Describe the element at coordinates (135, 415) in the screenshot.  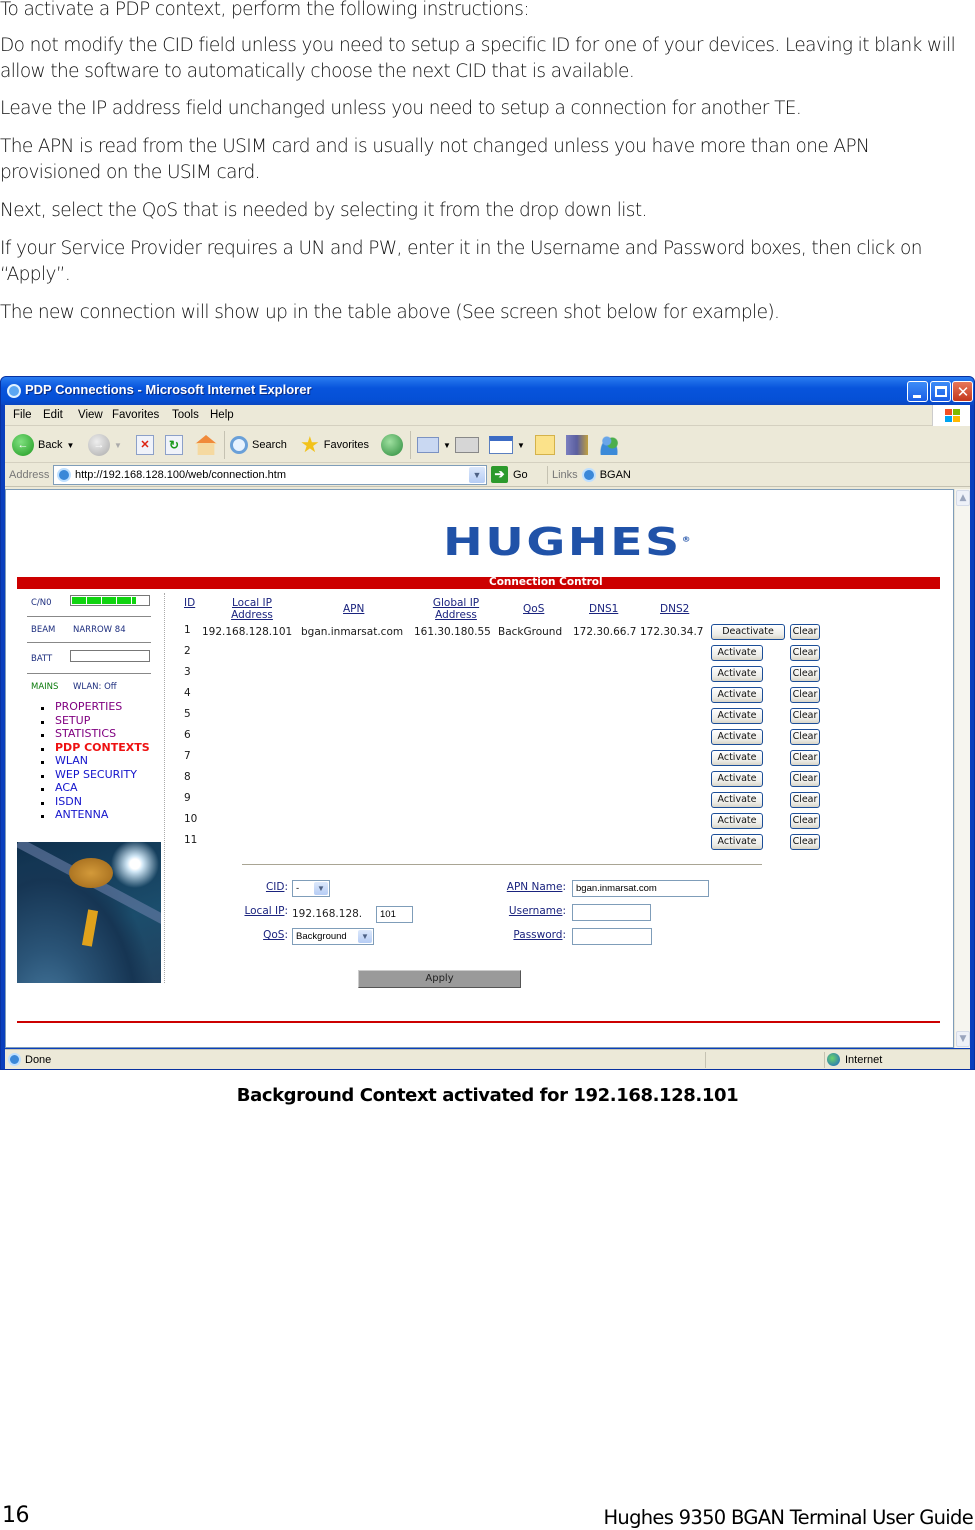
I see `menu-favorites: Favorites` at that location.